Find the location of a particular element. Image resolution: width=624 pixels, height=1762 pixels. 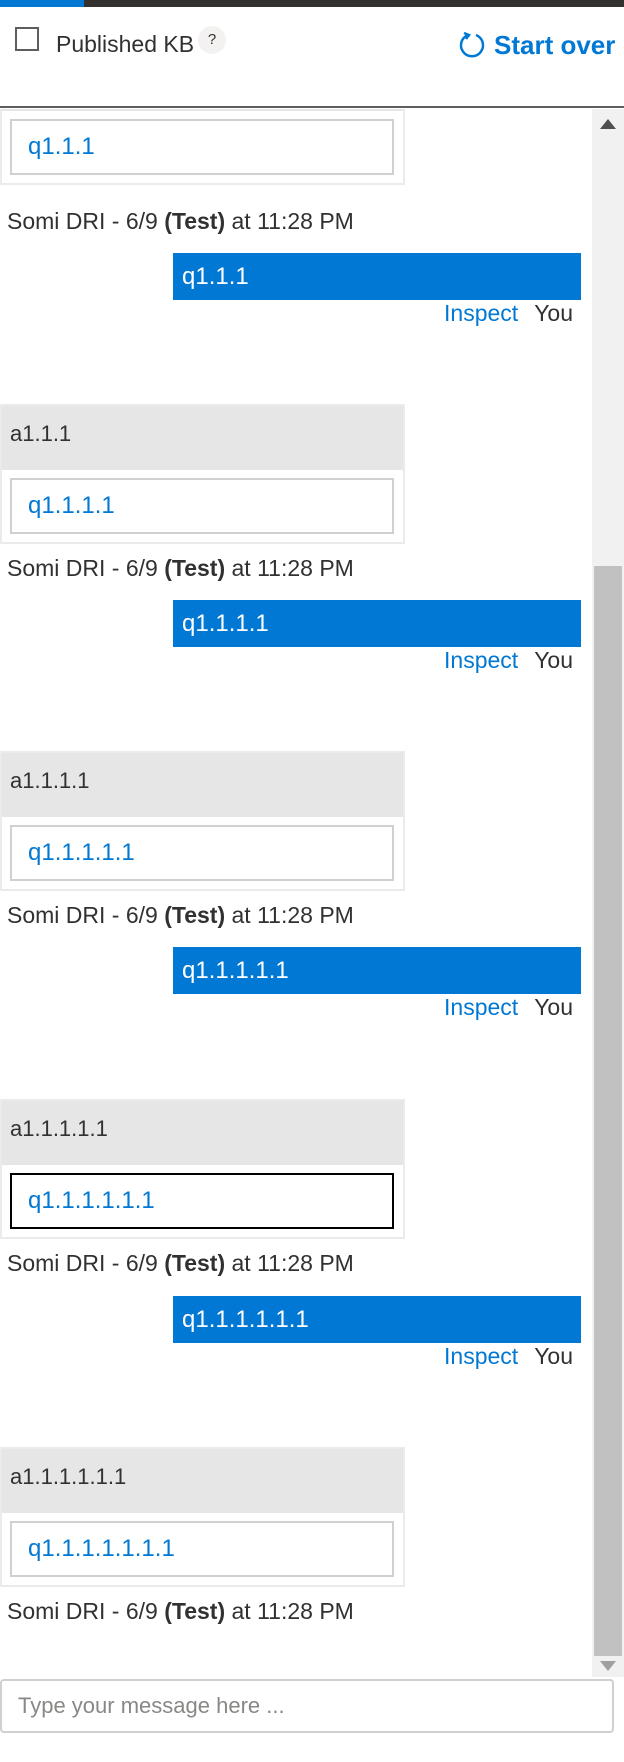

active-tab-indicator is located at coordinates (42, 3).